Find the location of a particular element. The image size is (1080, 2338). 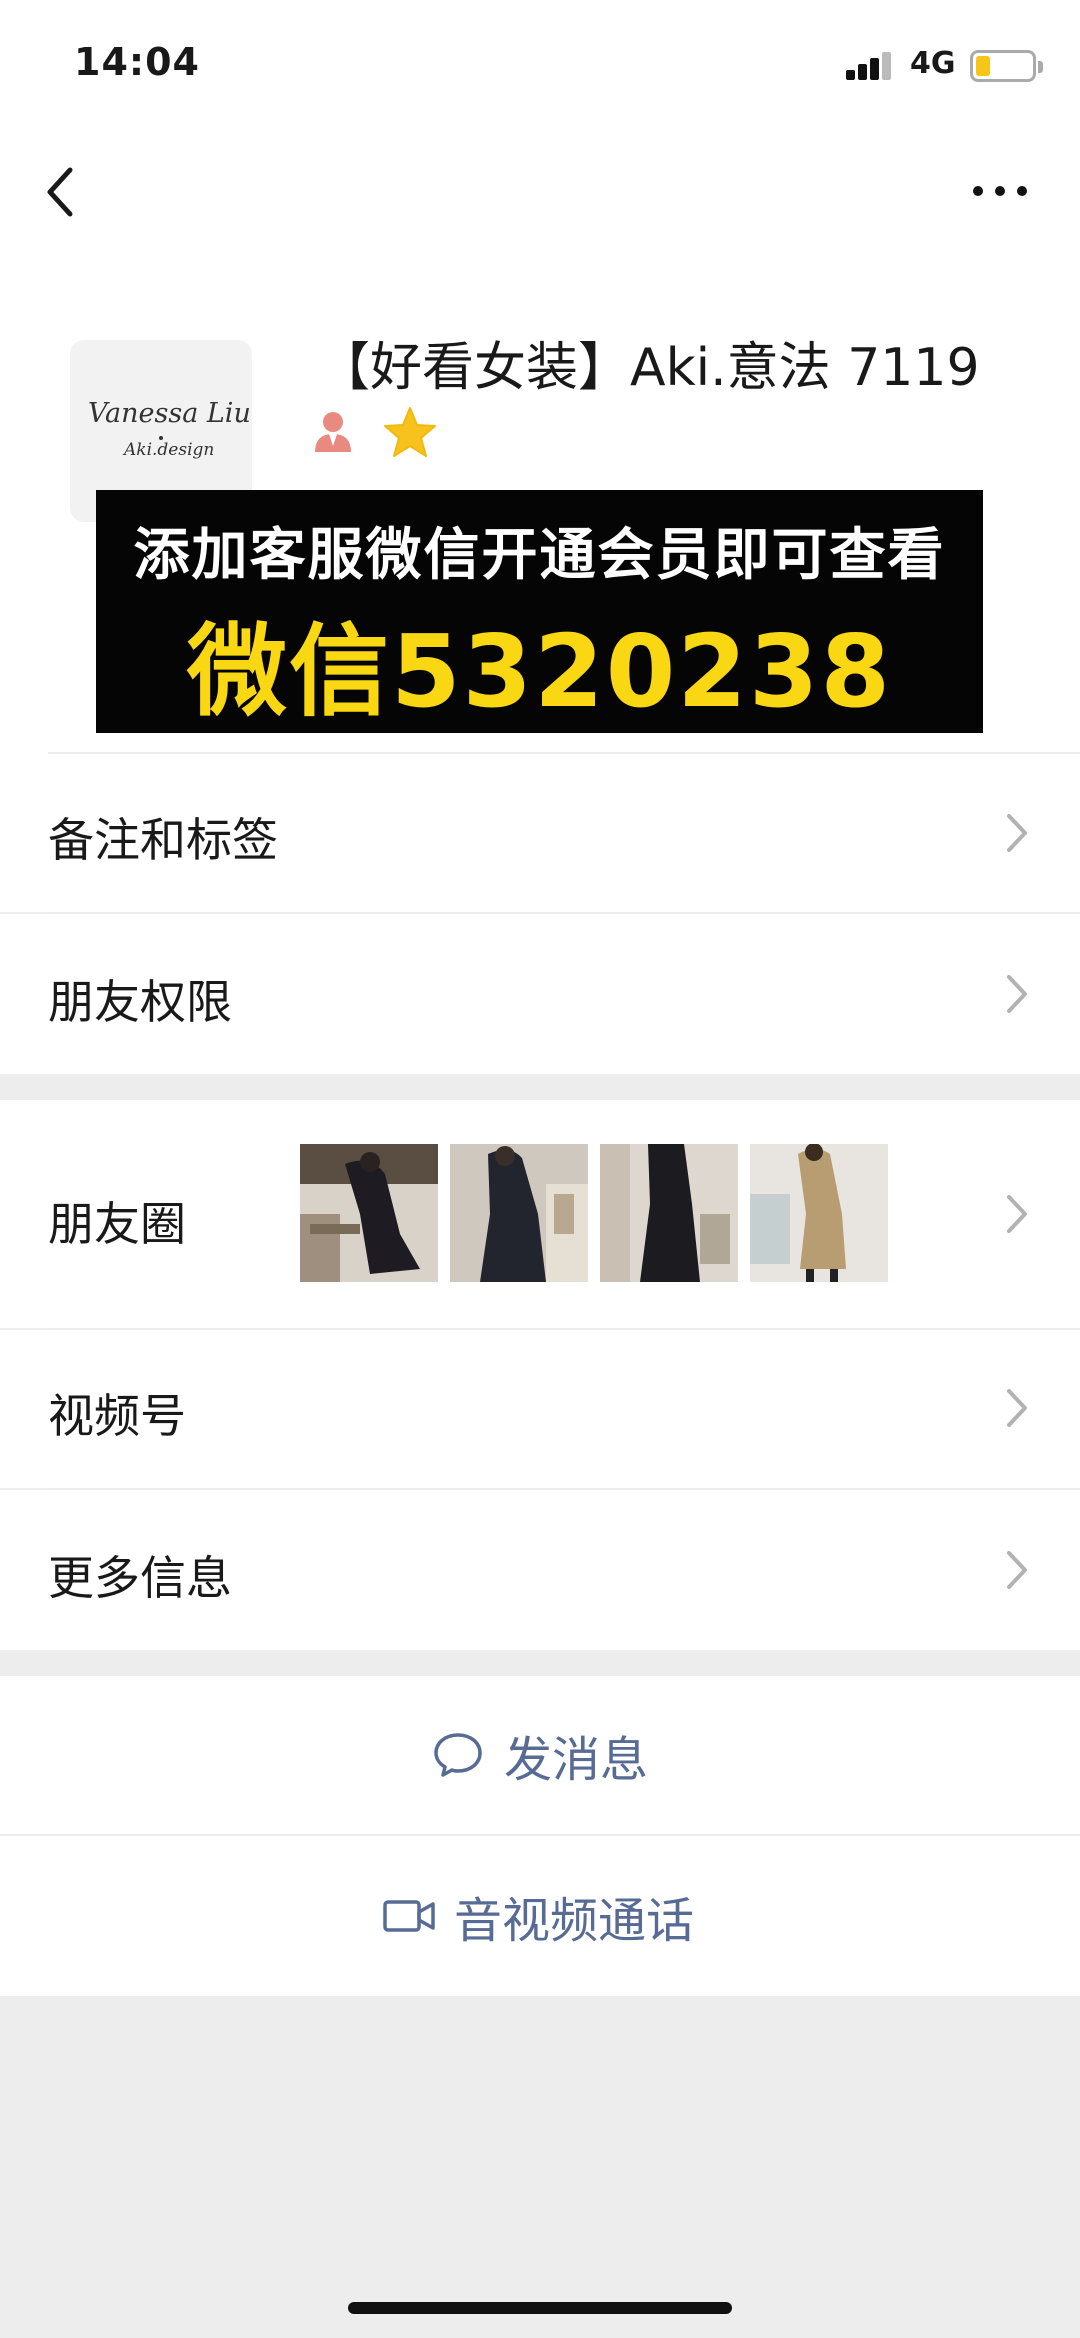

voice-video-call-label: 音视频通话 is located at coordinates (574, 1921).